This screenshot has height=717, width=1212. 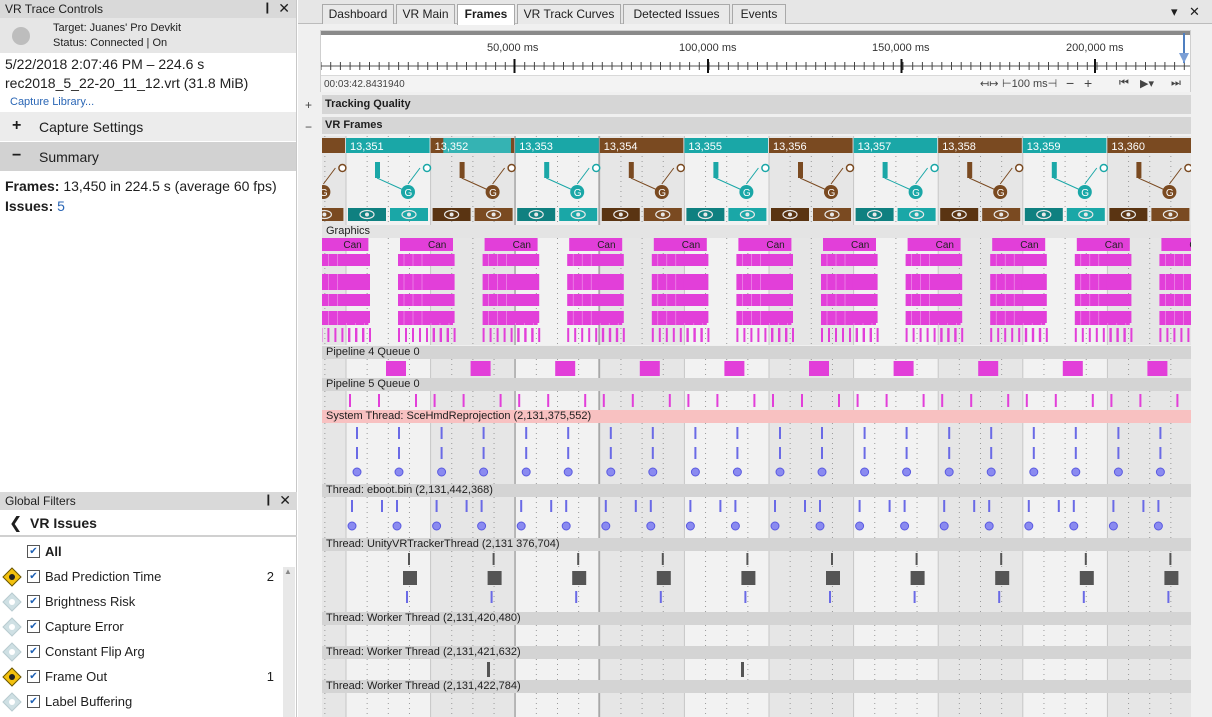 I want to click on collapse-vr-frames-icon: −, so click(x=308, y=127).